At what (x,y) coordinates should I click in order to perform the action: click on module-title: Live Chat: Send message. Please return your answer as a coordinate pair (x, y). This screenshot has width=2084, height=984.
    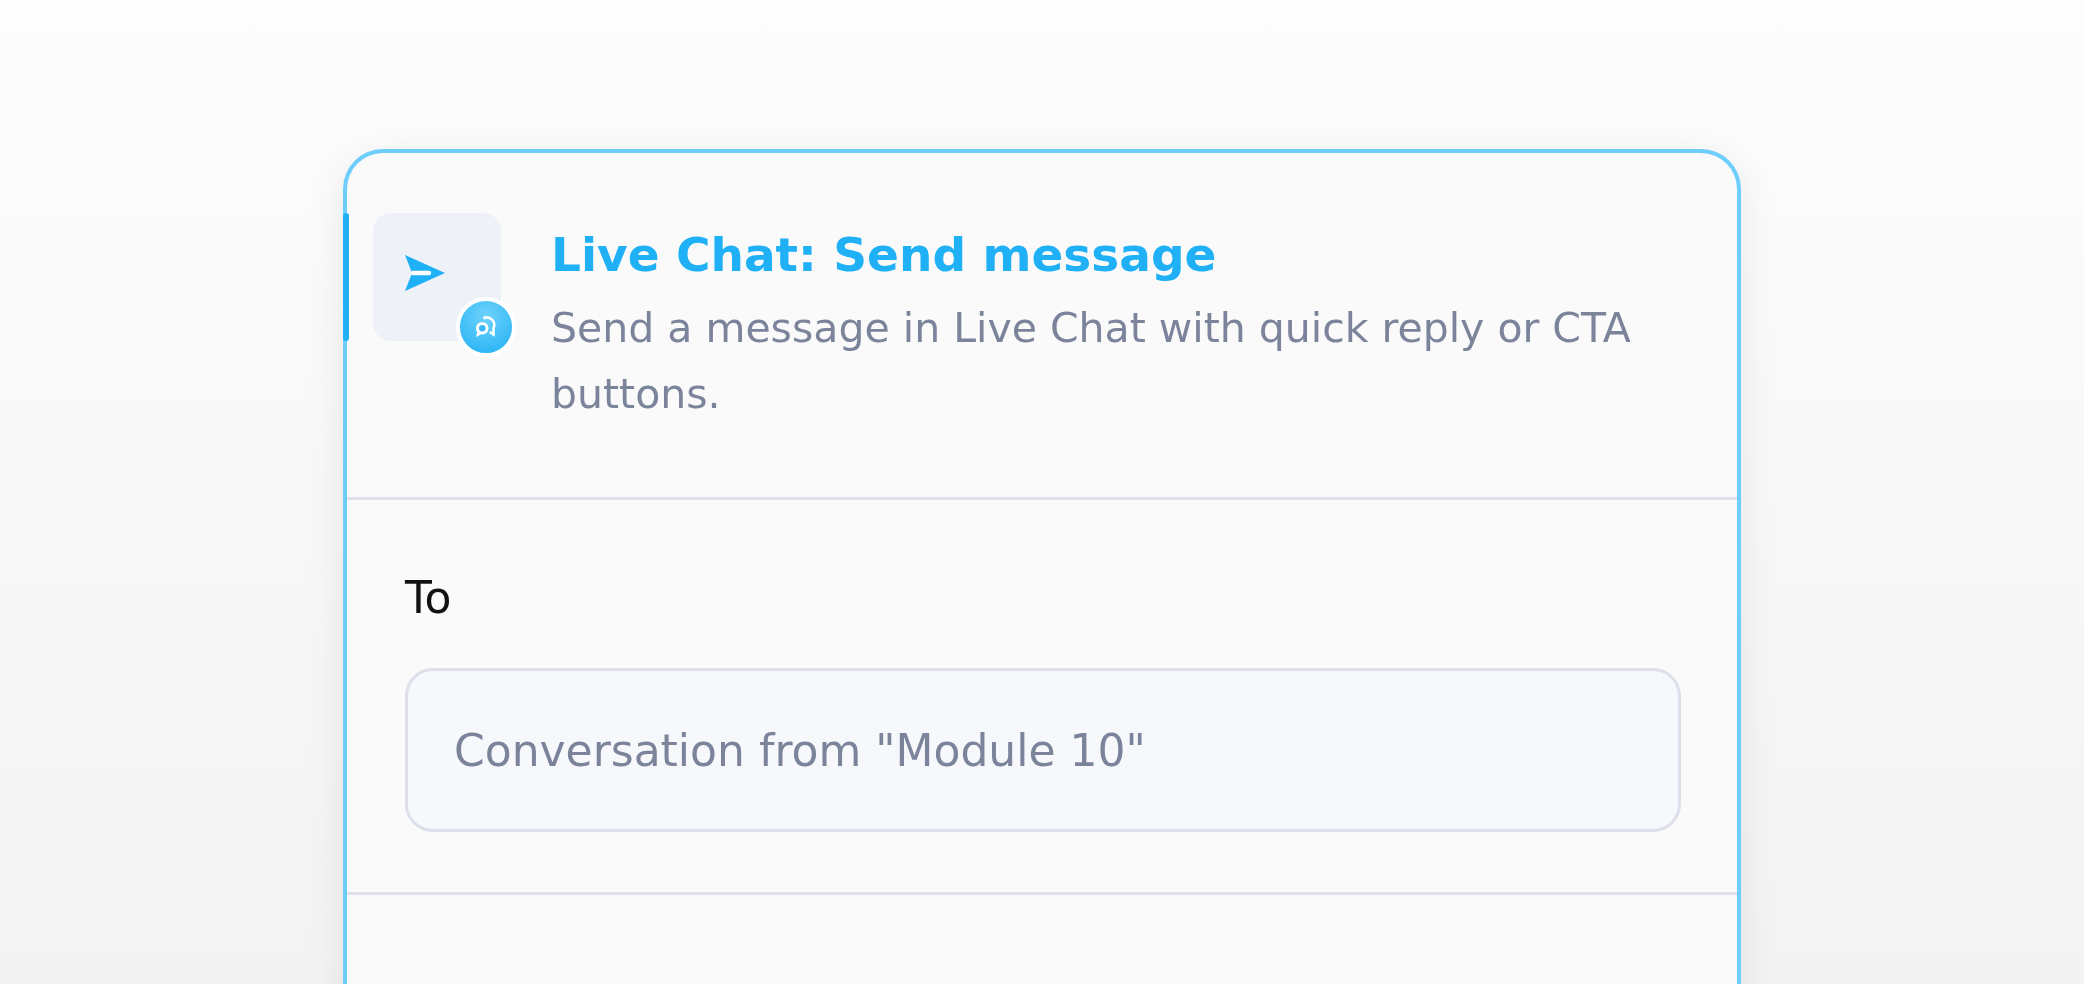
    Looking at the image, I should click on (884, 255).